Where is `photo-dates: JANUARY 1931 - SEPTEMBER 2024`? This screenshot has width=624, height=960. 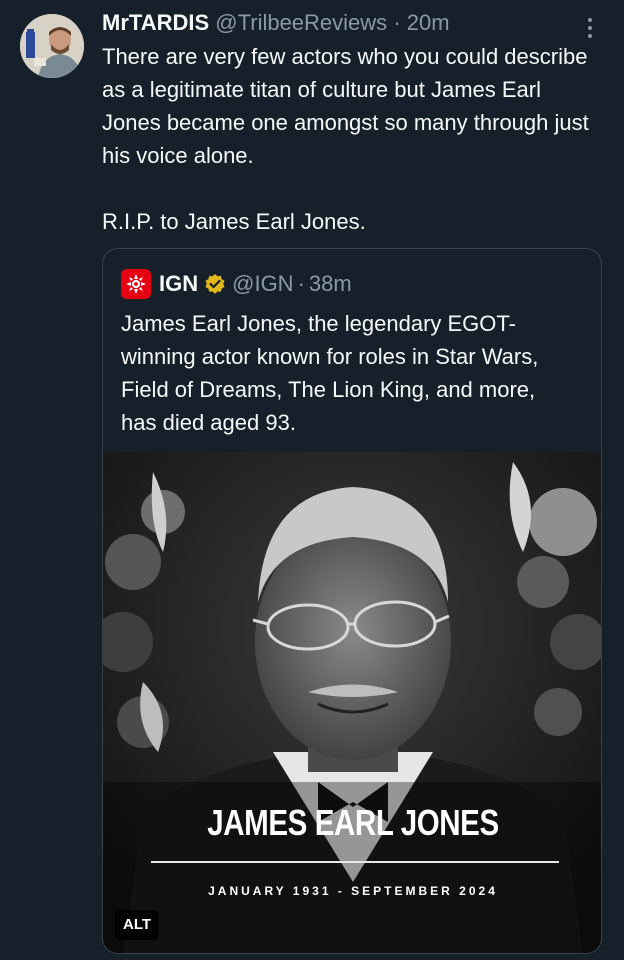 photo-dates: JANUARY 1931 - SEPTEMBER 2024 is located at coordinates (353, 891).